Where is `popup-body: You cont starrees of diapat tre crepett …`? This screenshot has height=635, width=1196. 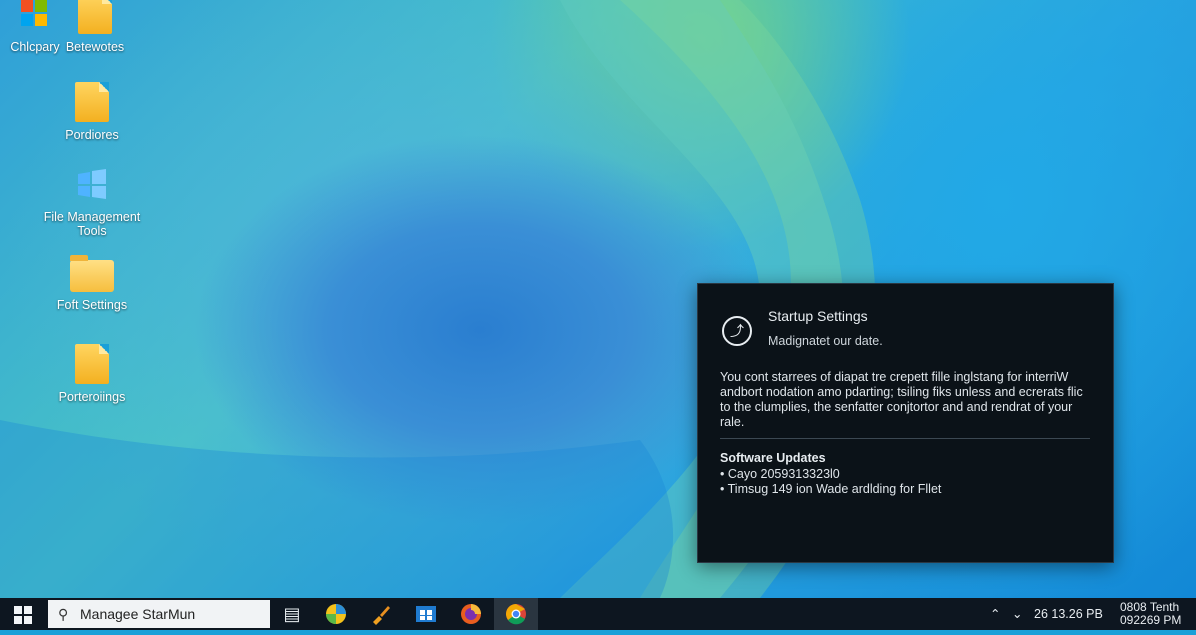
popup-body: You cont starrees of diapat tre crepett … is located at coordinates (901, 399).